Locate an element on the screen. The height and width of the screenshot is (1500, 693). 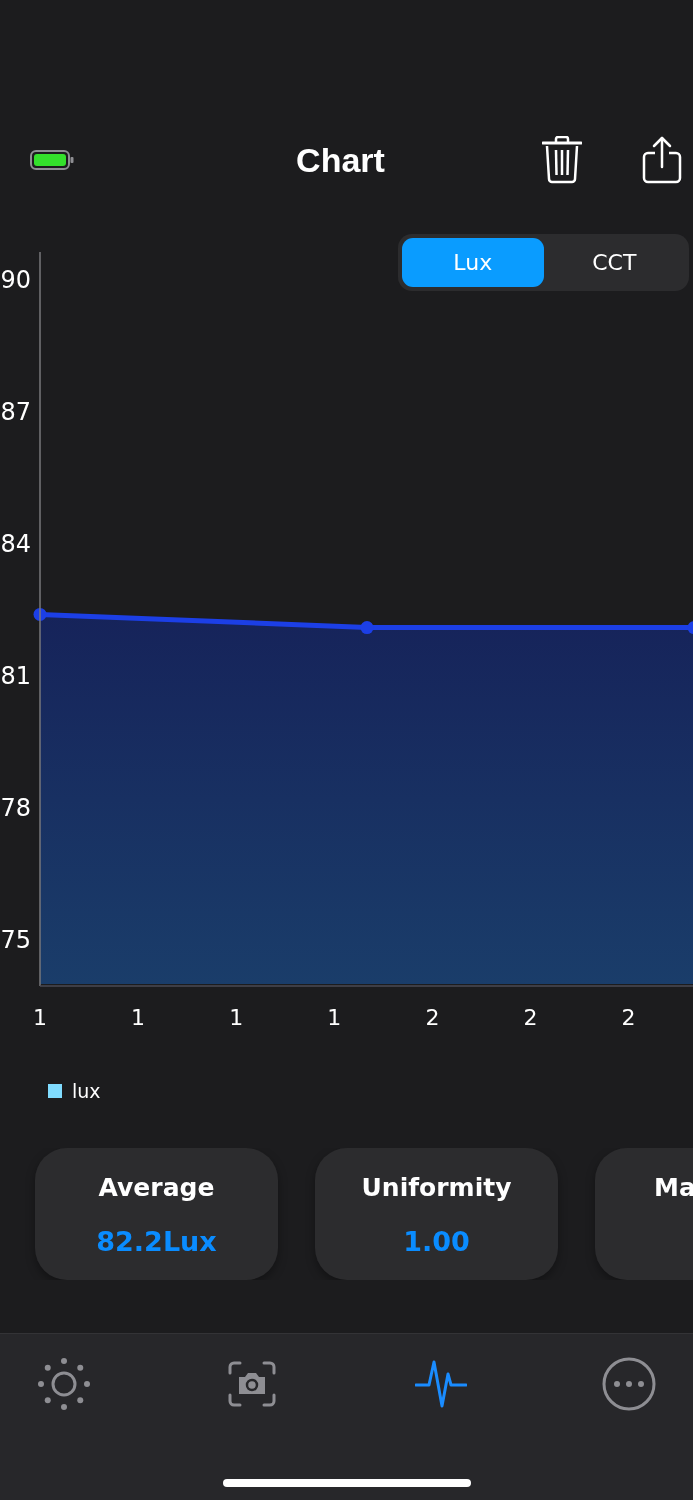
segment-tab: CCT is located at coordinates (614, 262).